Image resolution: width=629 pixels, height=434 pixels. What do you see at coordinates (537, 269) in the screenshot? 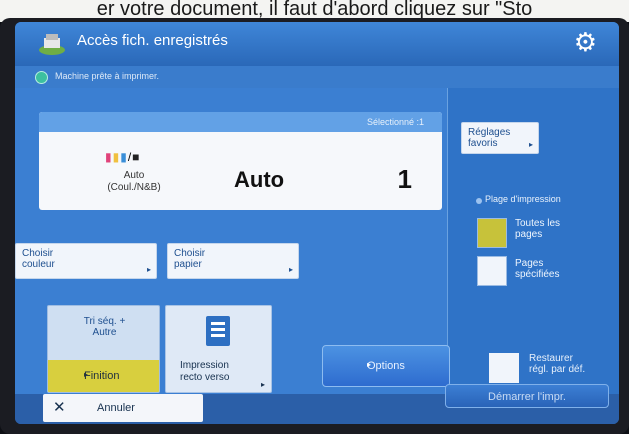
I see `specified-pages-label: Pages spécifiées` at bounding box center [537, 269].